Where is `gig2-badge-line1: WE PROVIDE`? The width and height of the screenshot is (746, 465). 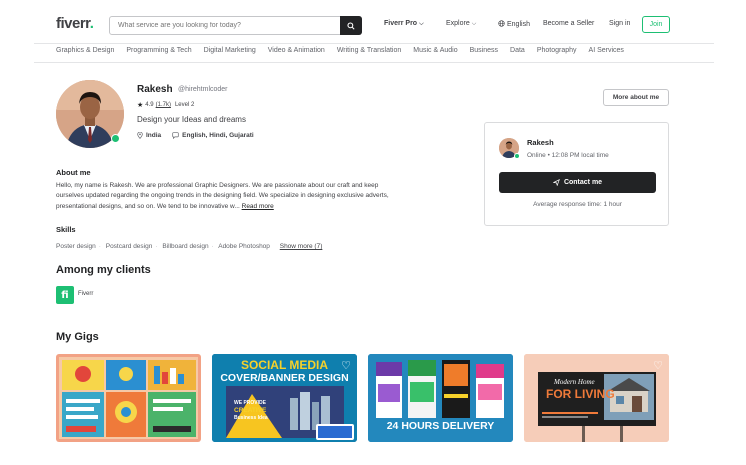 gig2-badge-line1: WE PROVIDE is located at coordinates (250, 403).